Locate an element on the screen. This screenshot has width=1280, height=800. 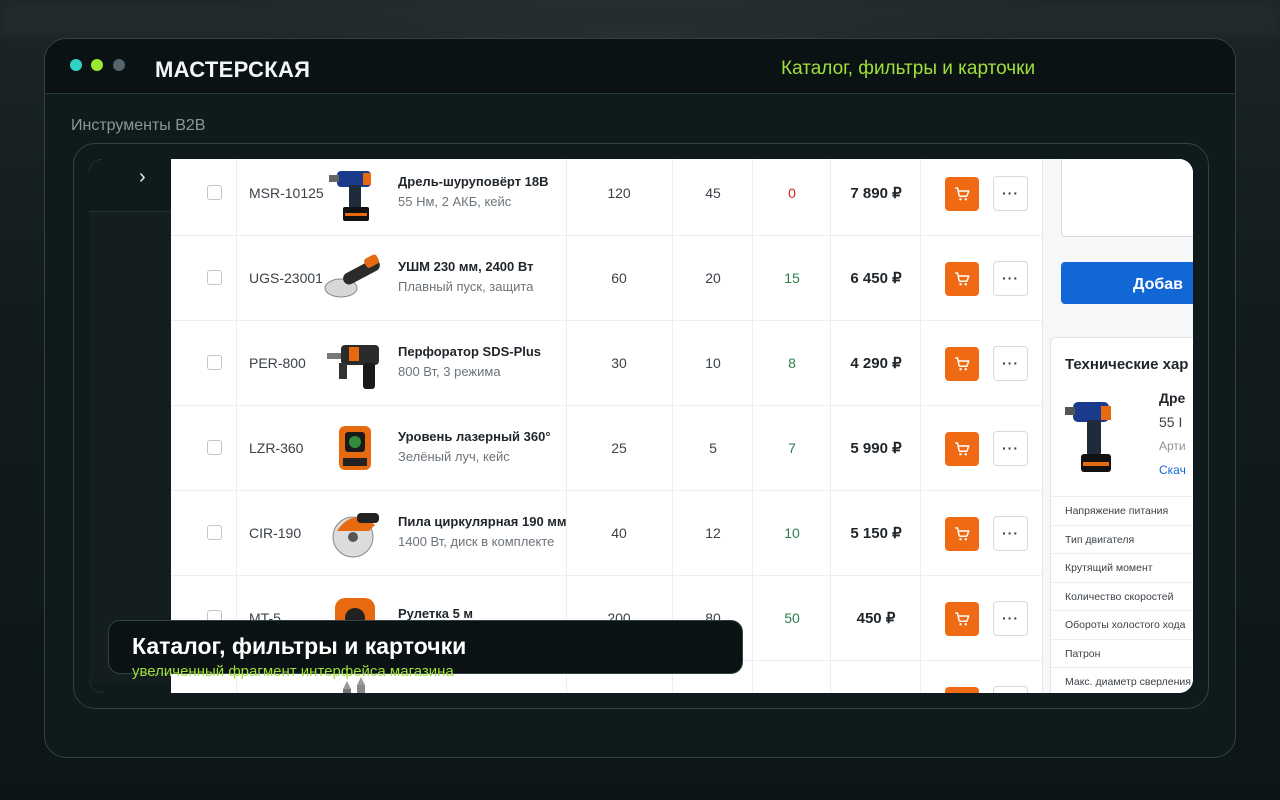
min-qty-value: 45 is located at coordinates (713, 193).